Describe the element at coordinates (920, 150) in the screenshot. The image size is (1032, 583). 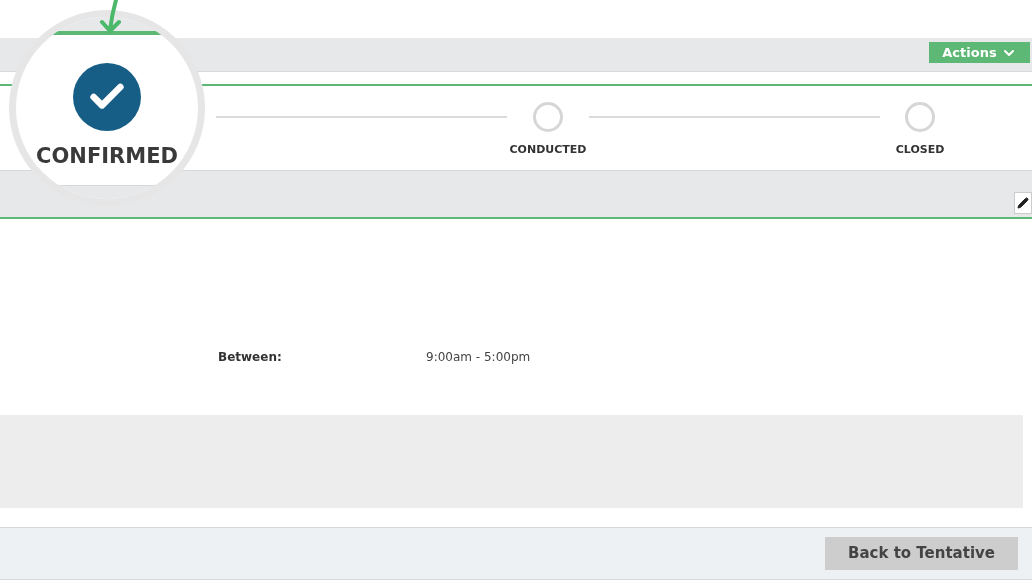
I see `step-label: CLOSED` at that location.